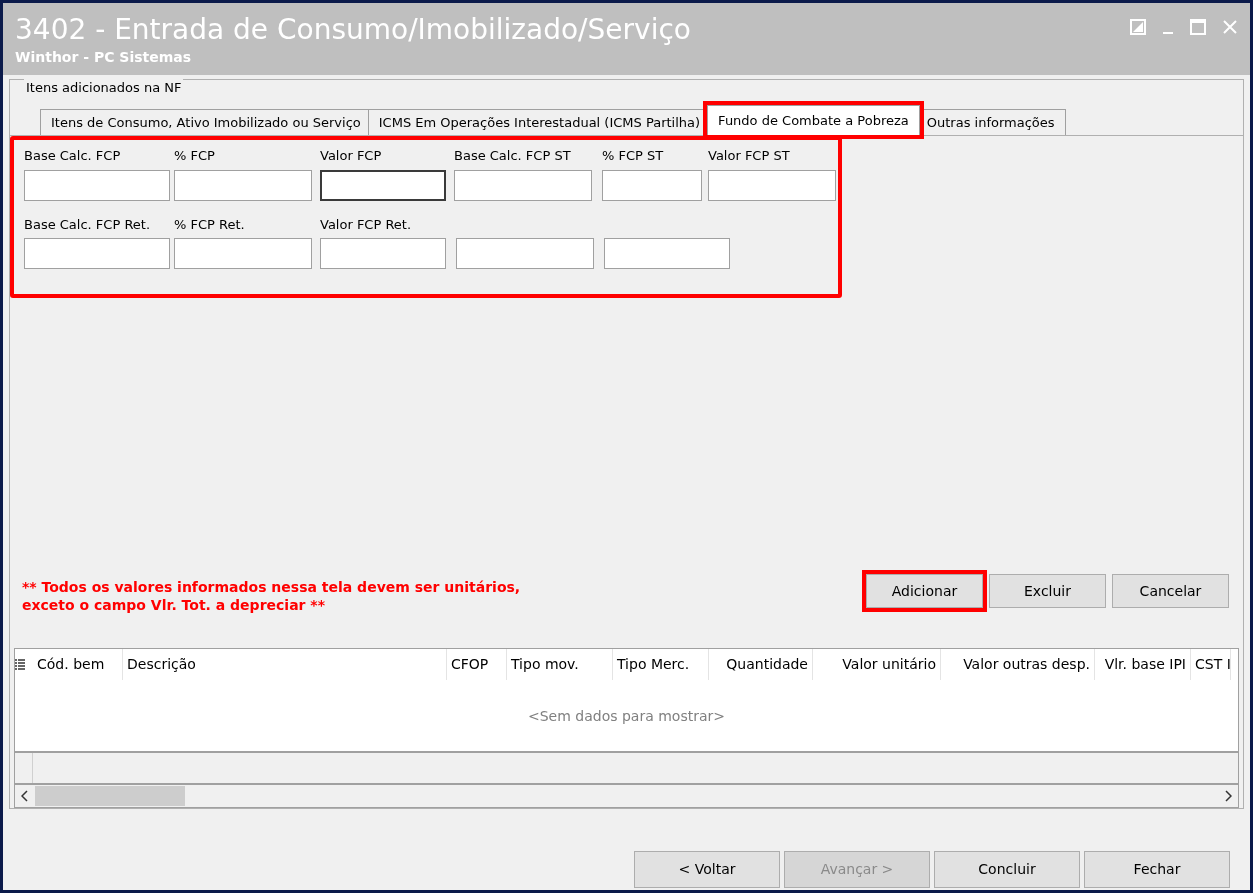 Image resolution: width=1253 pixels, height=893 pixels. I want to click on column-header: Tipo Merc., so click(661, 664).